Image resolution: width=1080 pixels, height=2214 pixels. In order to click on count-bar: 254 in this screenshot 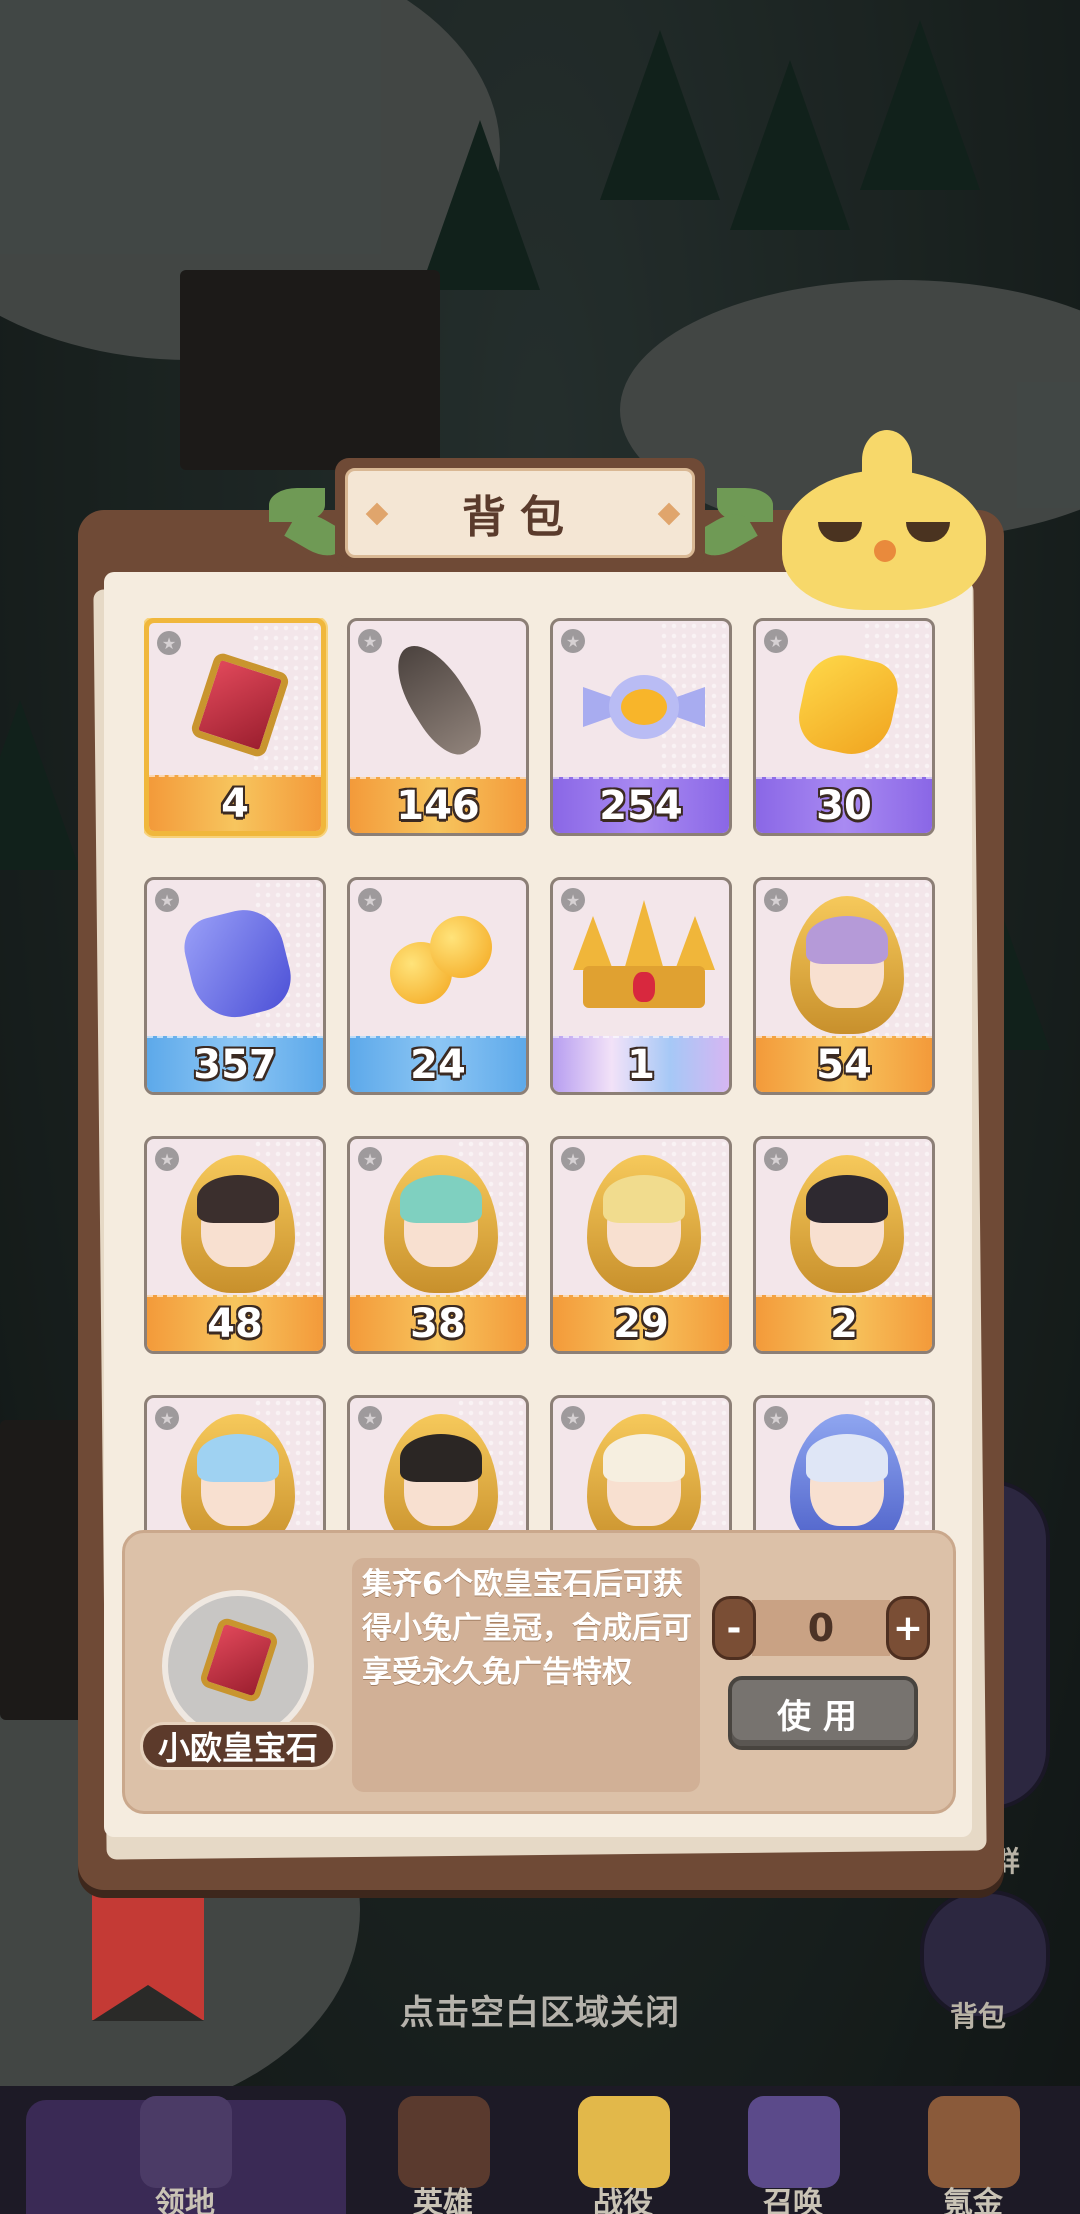, I will do `click(641, 805)`.